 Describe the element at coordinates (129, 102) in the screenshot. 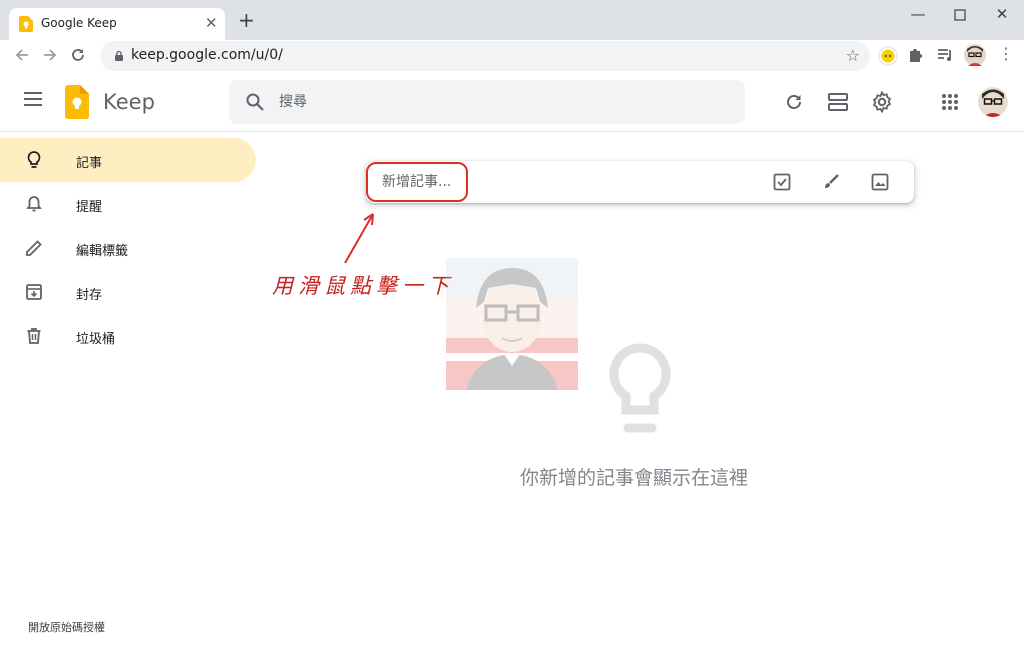

I see `app-brand-name: Keep` at that location.